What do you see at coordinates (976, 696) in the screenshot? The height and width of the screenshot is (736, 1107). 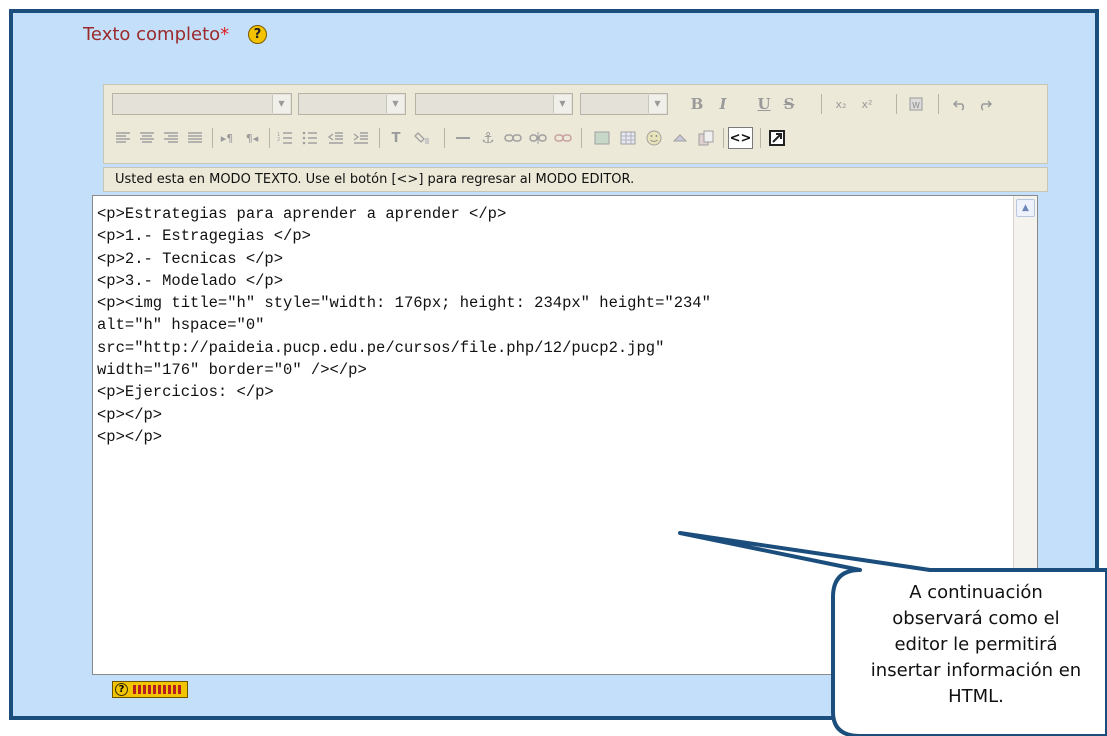 I see `callout-line: HTML.` at bounding box center [976, 696].